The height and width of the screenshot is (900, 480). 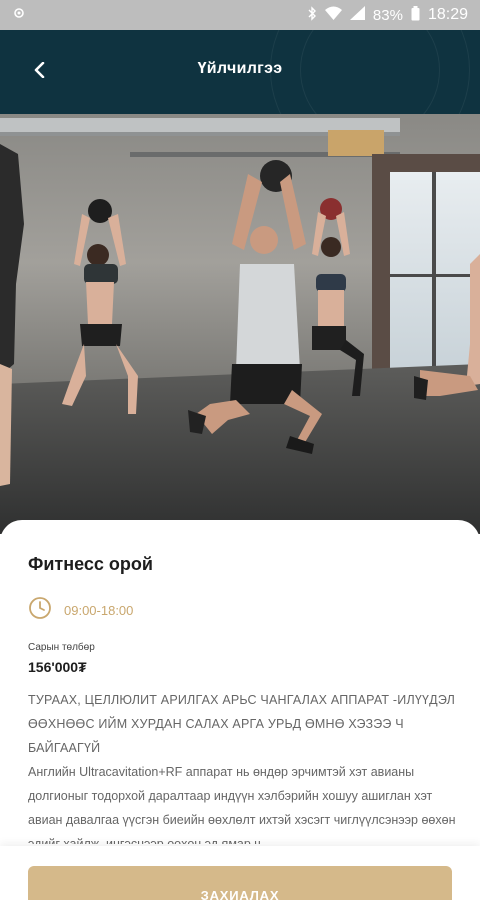 I want to click on battery-percent: 83%, so click(x=387, y=15).